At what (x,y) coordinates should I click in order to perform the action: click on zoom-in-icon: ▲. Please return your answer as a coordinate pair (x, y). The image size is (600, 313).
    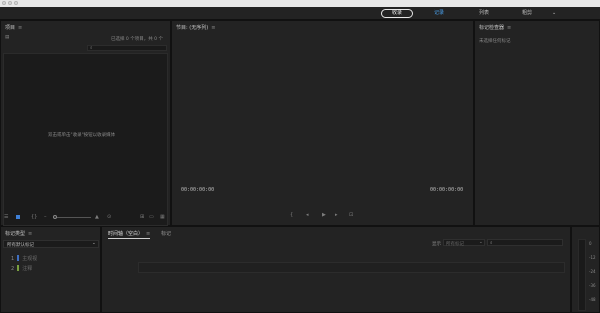
    Looking at the image, I should click on (97, 217).